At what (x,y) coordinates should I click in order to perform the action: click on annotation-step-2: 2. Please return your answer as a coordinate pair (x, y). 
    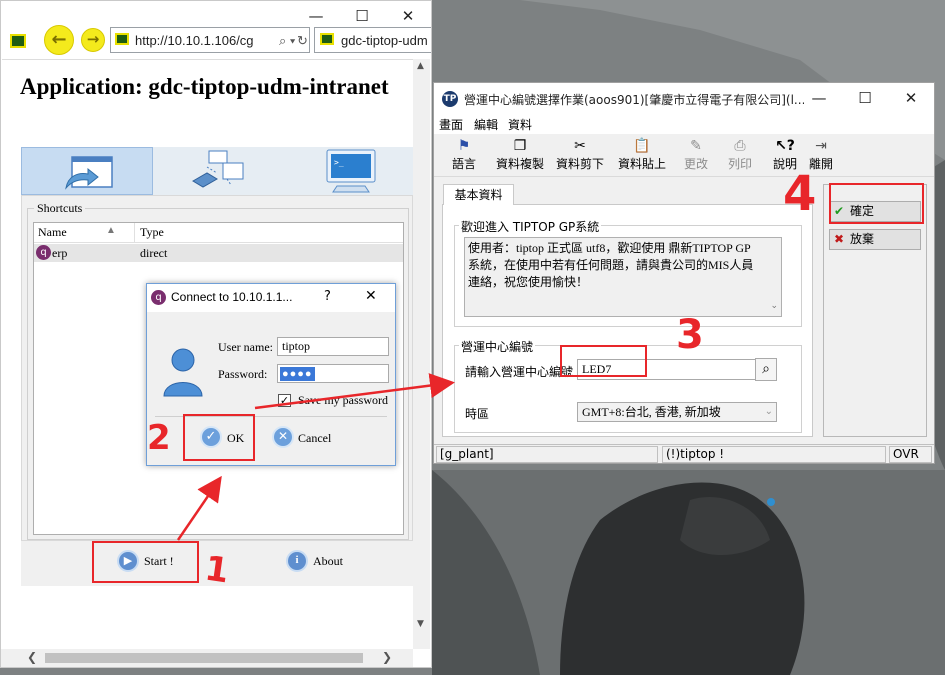
    Looking at the image, I should click on (159, 438).